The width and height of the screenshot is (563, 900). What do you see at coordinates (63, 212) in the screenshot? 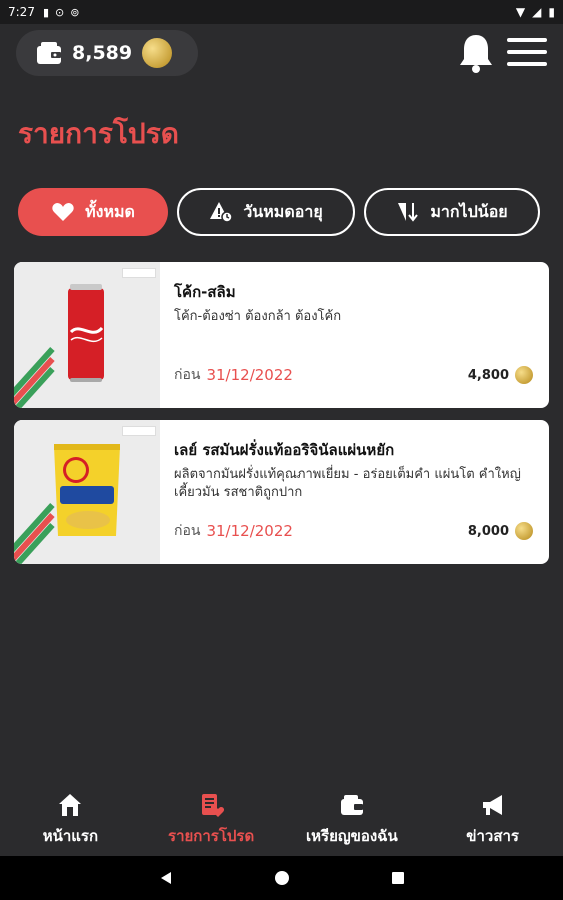
I see `heart-icon` at bounding box center [63, 212].